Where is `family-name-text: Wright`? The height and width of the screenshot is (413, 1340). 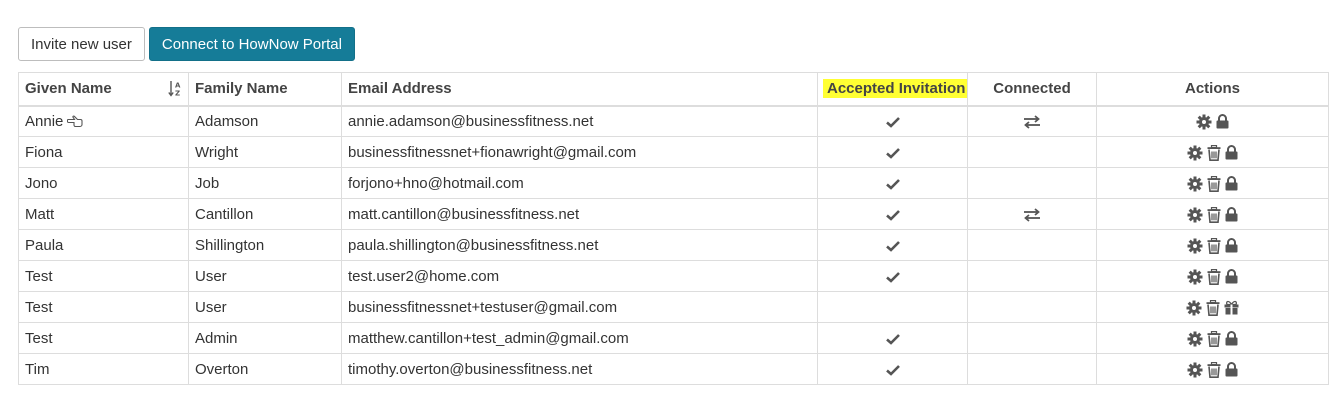
family-name-text: Wright is located at coordinates (217, 152).